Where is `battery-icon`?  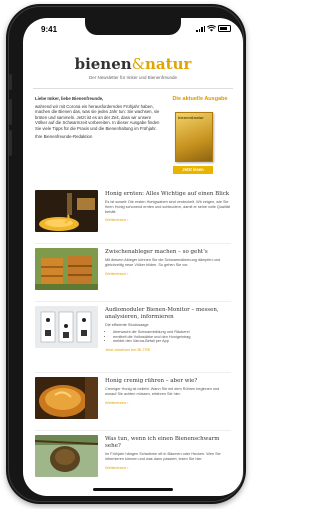 battery-icon is located at coordinates (224, 28).